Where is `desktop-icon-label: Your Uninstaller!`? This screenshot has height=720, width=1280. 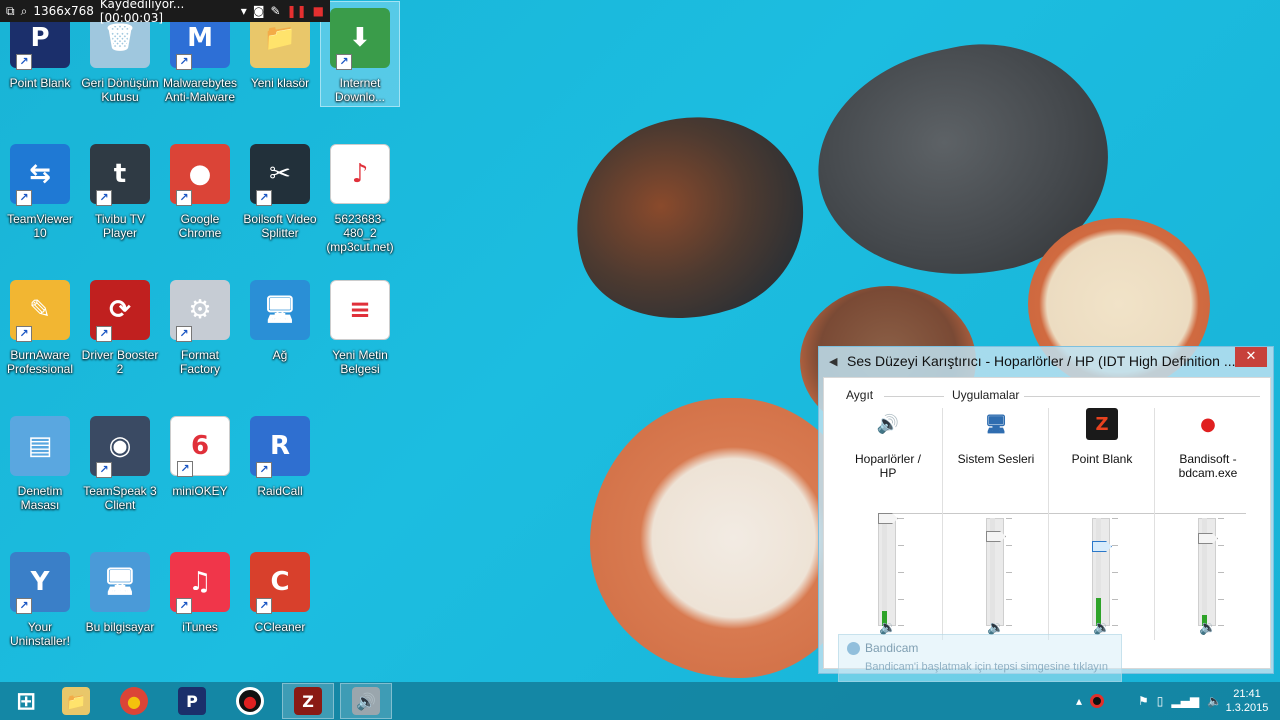 desktop-icon-label: Your Uninstaller! is located at coordinates (40, 634).